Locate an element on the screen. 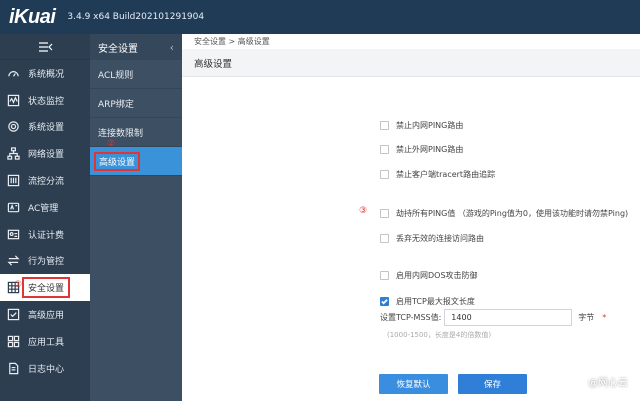 This screenshot has width=640, height=401. checkbox-checked is located at coordinates (384, 301).